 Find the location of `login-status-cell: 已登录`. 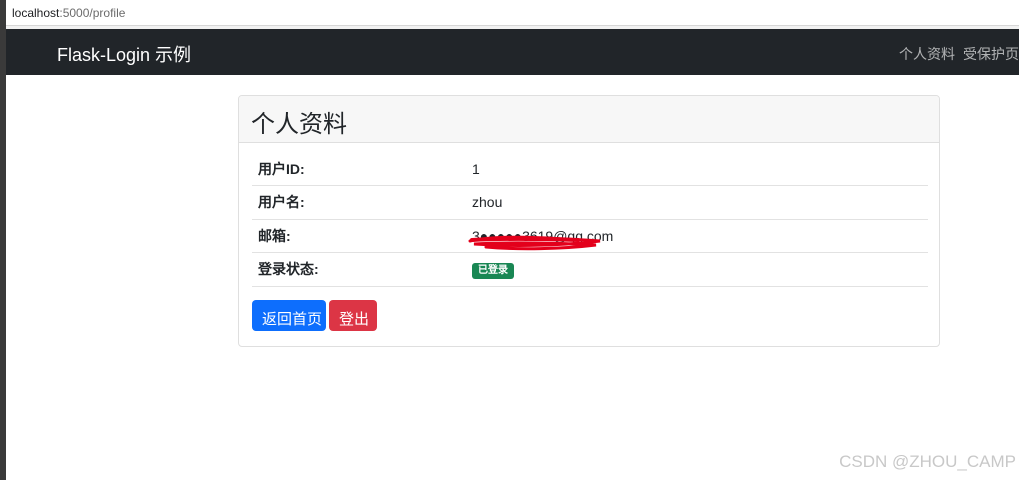

login-status-cell: 已登录 is located at coordinates (700, 269).